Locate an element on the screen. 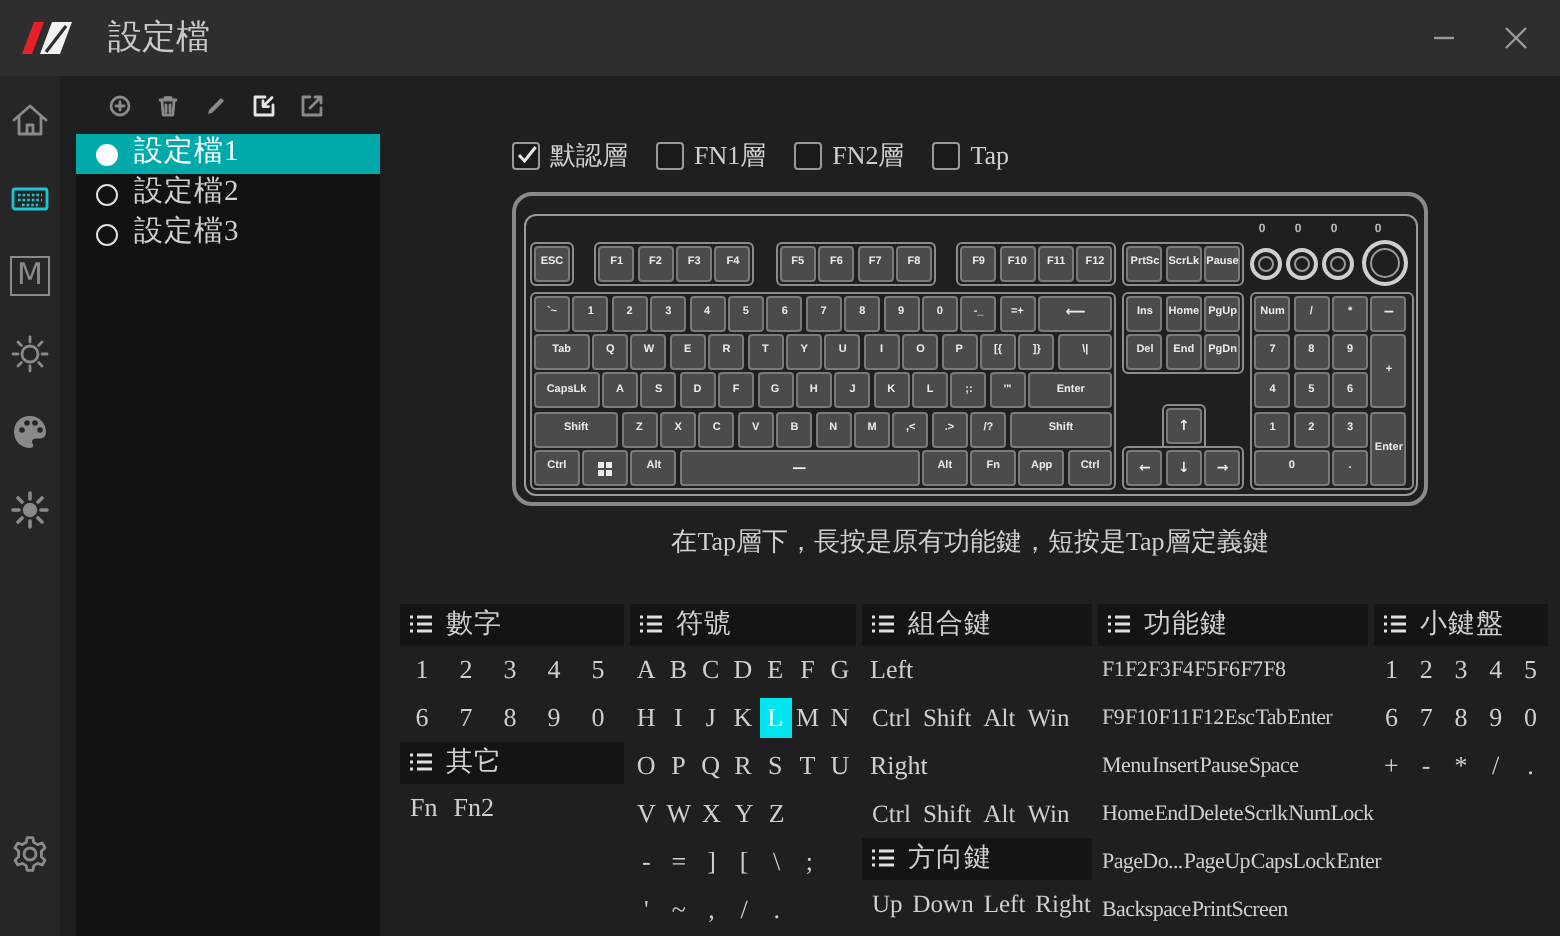  key-option: Delete is located at coordinates (1216, 813).